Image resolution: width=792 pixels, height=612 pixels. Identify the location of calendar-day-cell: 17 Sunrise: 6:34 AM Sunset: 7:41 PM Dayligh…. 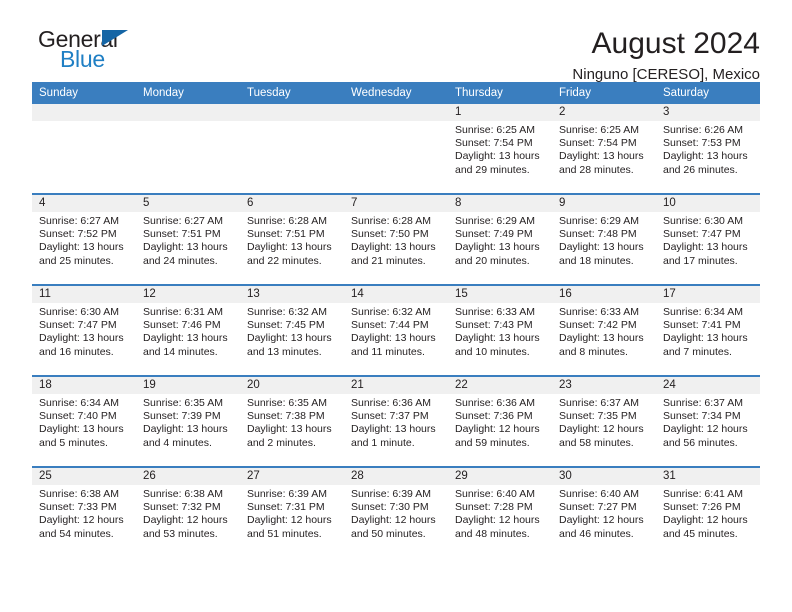
(708, 330).